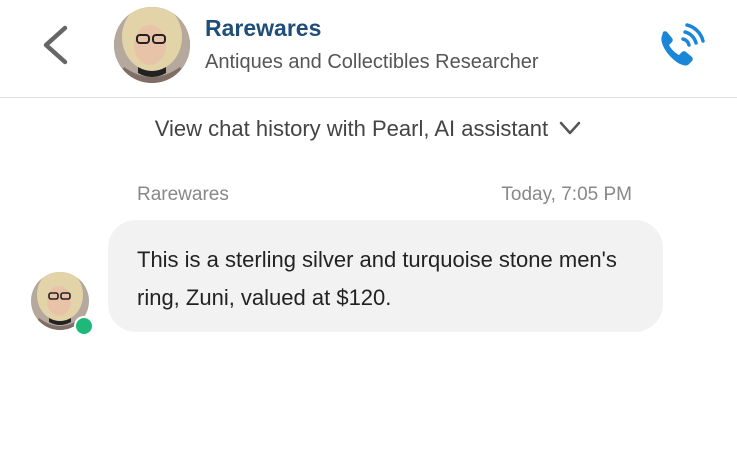 Image resolution: width=737 pixels, height=459 pixels. What do you see at coordinates (183, 194) in the screenshot?
I see `message-sender: Rarewares` at bounding box center [183, 194].